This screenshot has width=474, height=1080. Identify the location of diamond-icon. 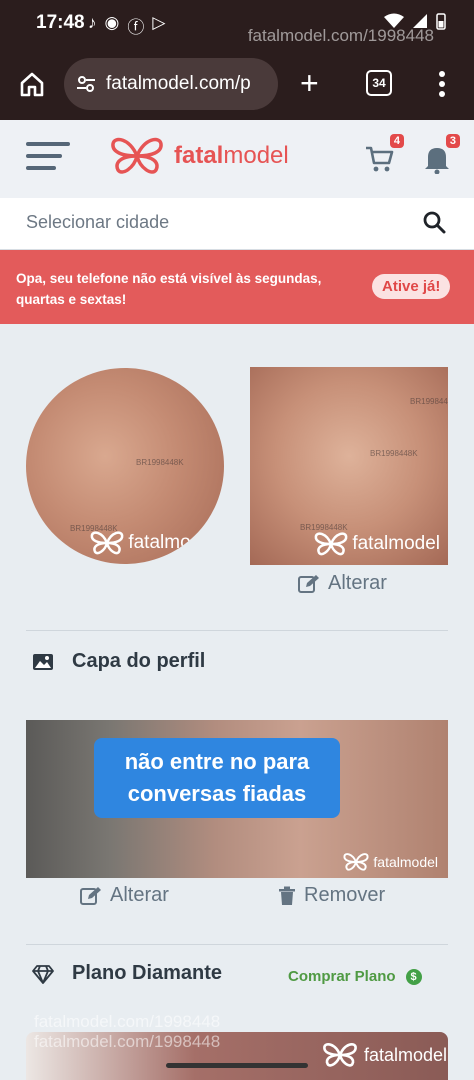
(43, 974).